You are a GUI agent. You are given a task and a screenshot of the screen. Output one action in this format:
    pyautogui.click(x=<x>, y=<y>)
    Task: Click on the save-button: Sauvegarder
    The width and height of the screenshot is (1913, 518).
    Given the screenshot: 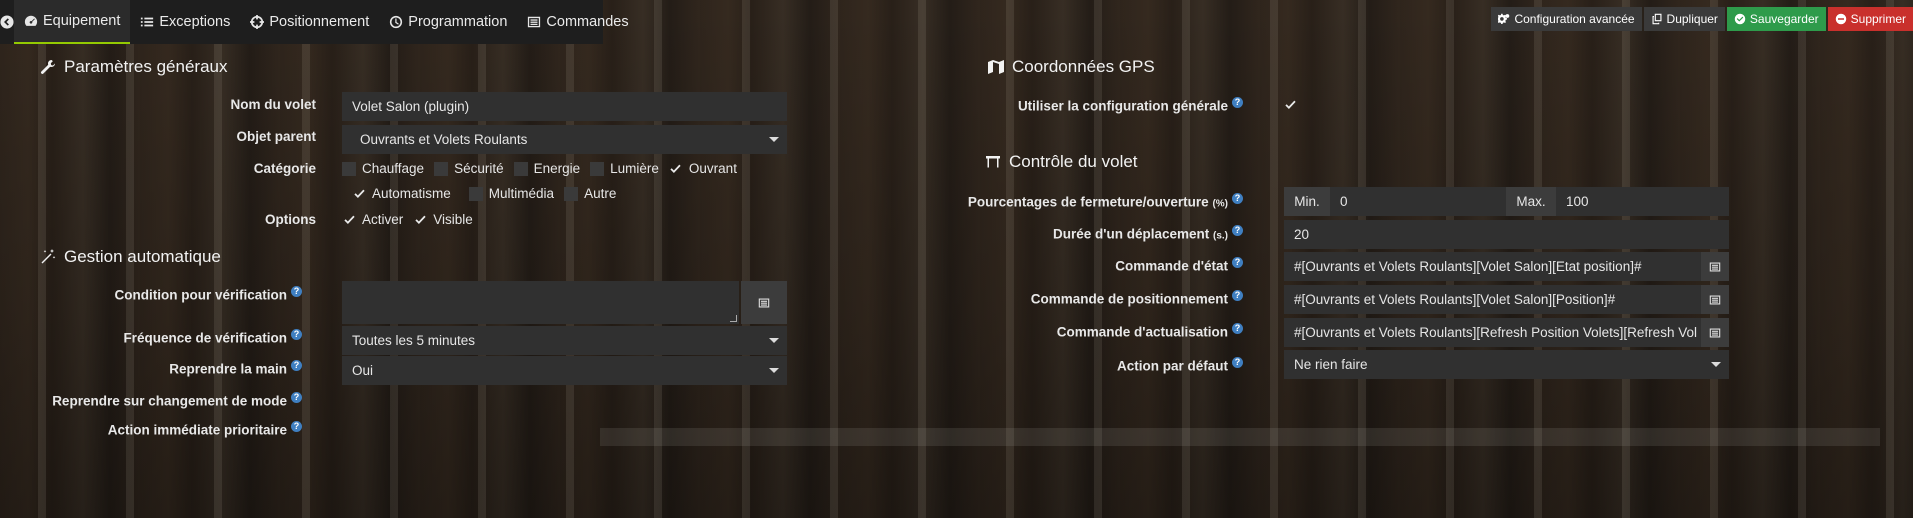 What is the action you would take?
    pyautogui.click(x=1776, y=19)
    